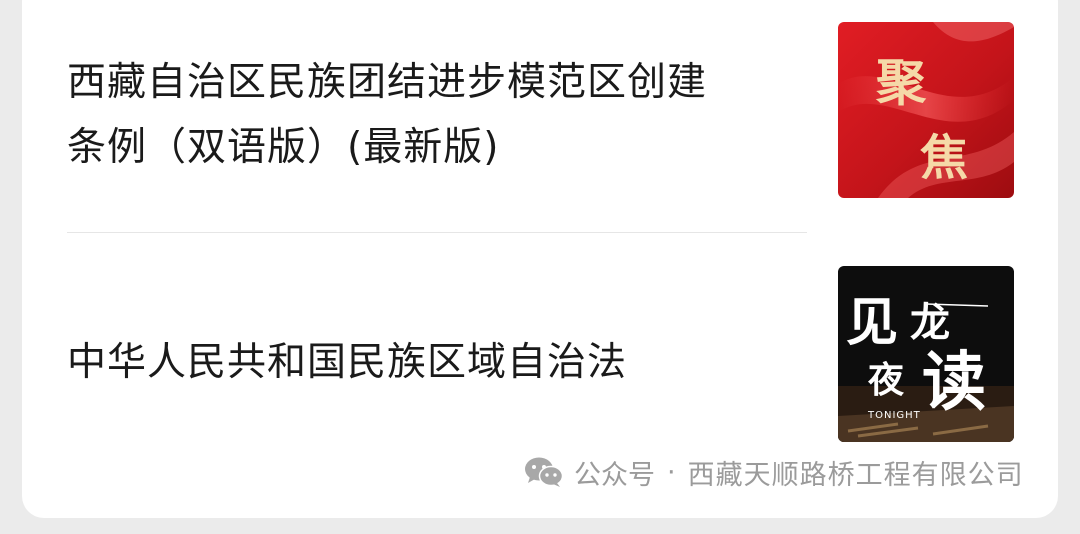  I want to click on thumbnail-text-b: 龙, so click(930, 323).